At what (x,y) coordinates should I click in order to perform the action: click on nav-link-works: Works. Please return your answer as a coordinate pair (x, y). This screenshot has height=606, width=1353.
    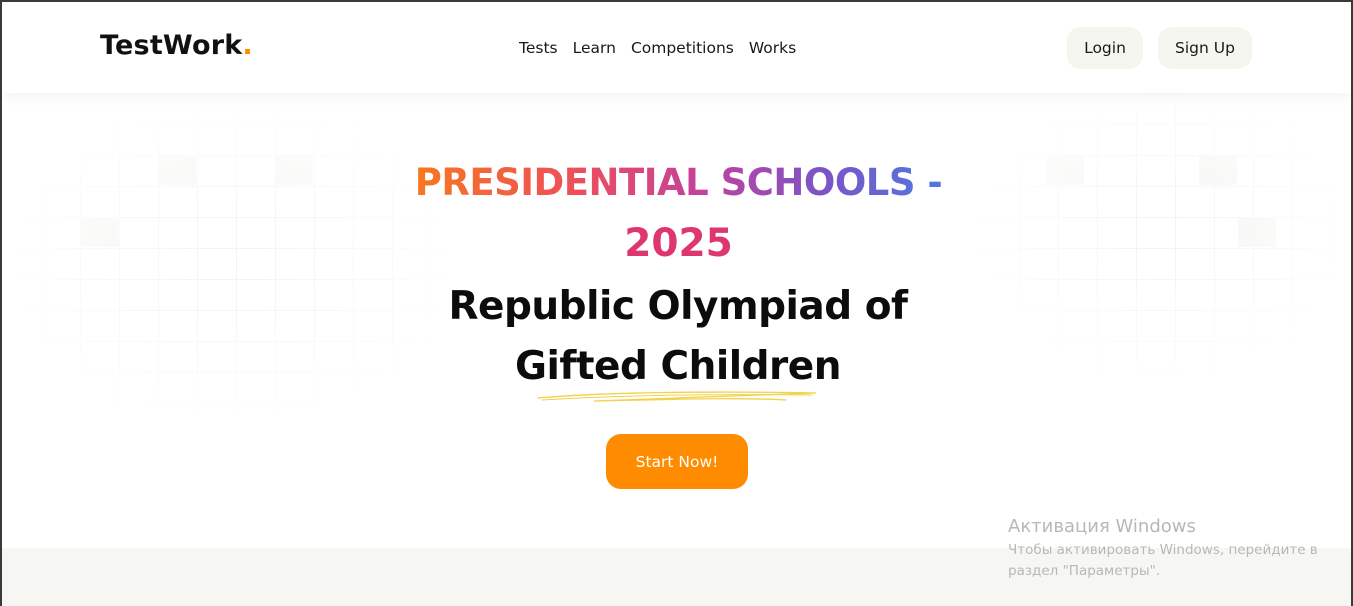
    Looking at the image, I should click on (772, 48).